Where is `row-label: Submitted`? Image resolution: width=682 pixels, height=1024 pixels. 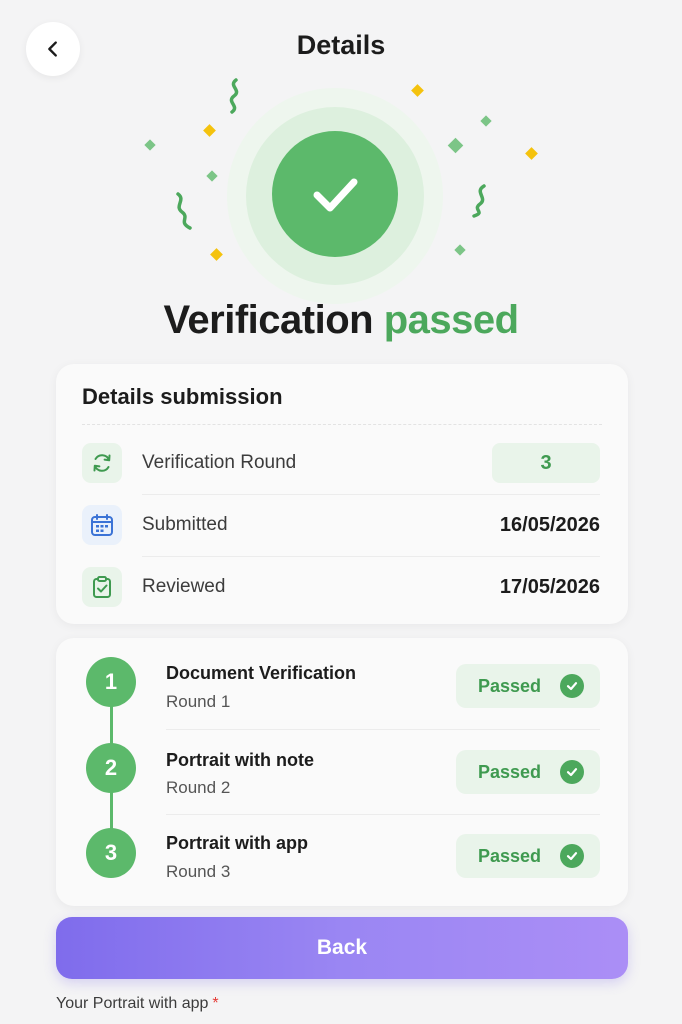 row-label: Submitted is located at coordinates (185, 524).